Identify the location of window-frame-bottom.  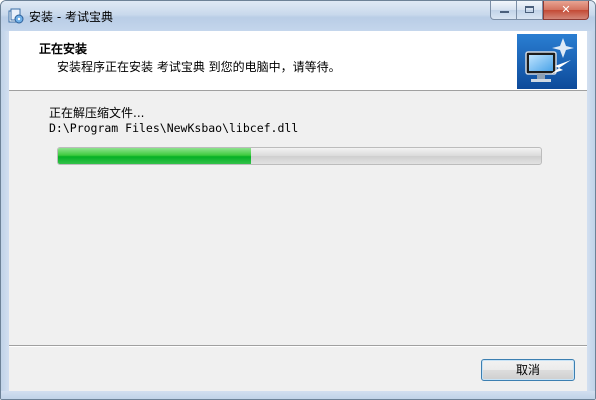
(298, 395).